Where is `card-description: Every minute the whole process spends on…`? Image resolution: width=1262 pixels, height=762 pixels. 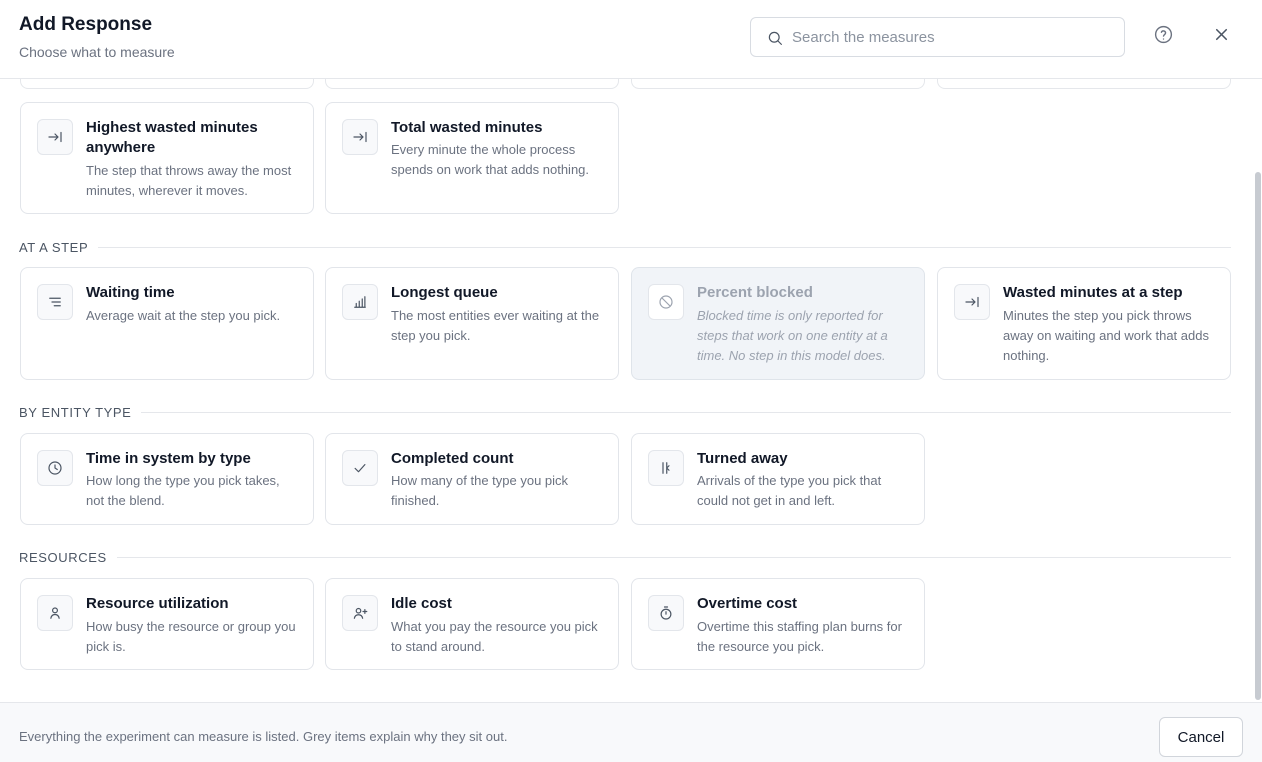 card-description: Every minute the whole process spends on… is located at coordinates (490, 159).